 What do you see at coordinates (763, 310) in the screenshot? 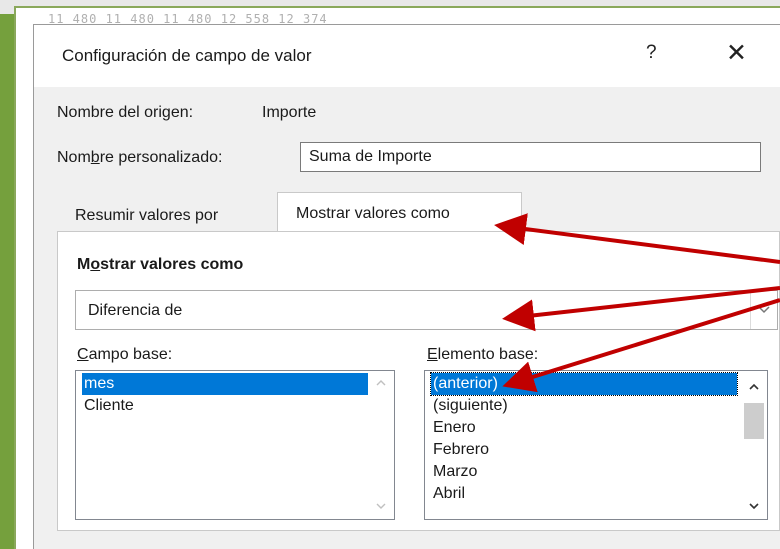
I see `chevron-down-icon` at bounding box center [763, 310].